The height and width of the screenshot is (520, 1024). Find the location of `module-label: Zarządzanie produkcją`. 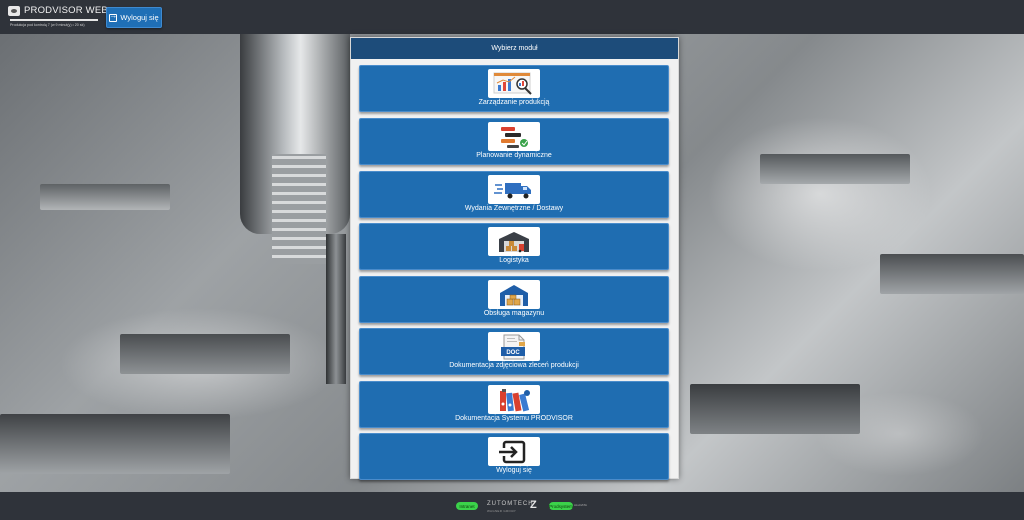

module-label: Zarządzanie produkcją is located at coordinates (514, 102).